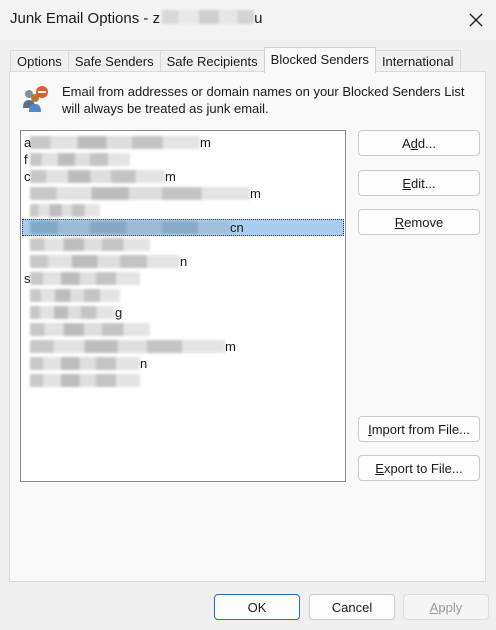 The width and height of the screenshot is (496, 630). Describe the element at coordinates (419, 222) in the screenshot. I see `remove-button: Remove` at that location.